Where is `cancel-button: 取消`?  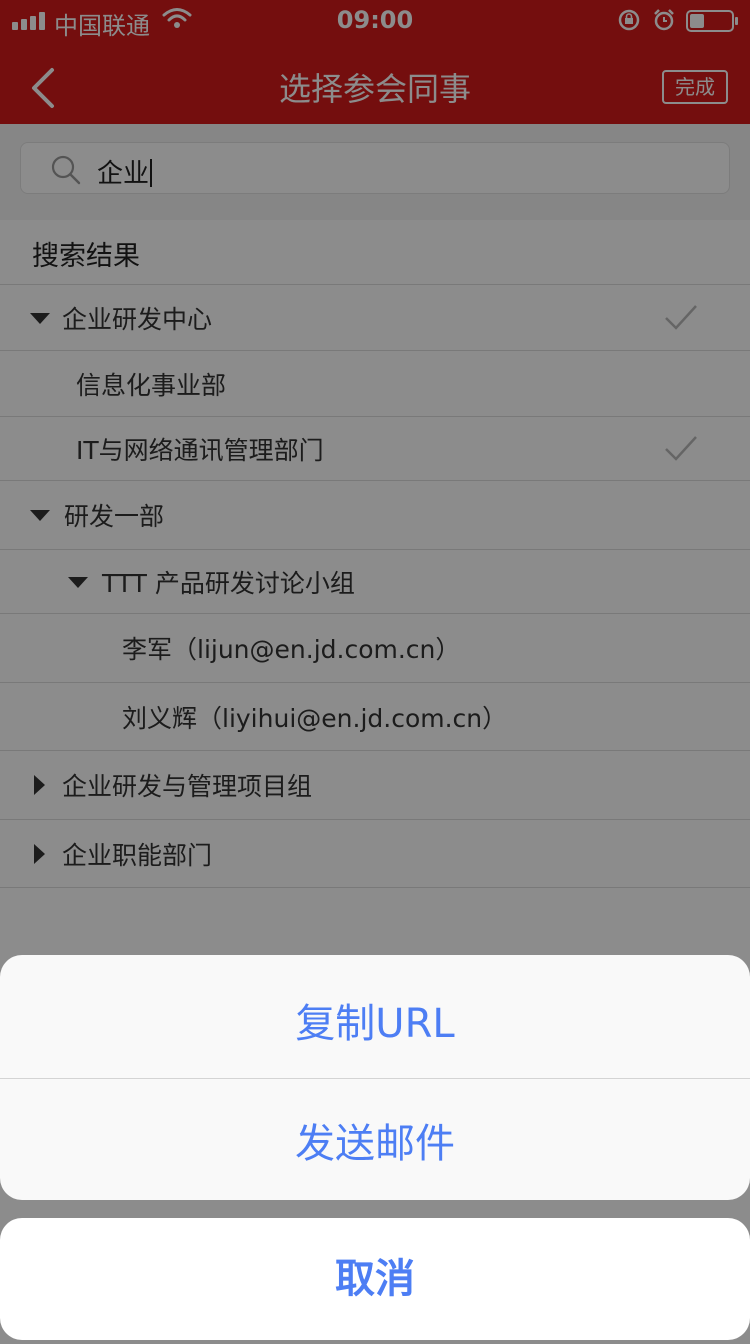
cancel-button: 取消 is located at coordinates (375, 1279).